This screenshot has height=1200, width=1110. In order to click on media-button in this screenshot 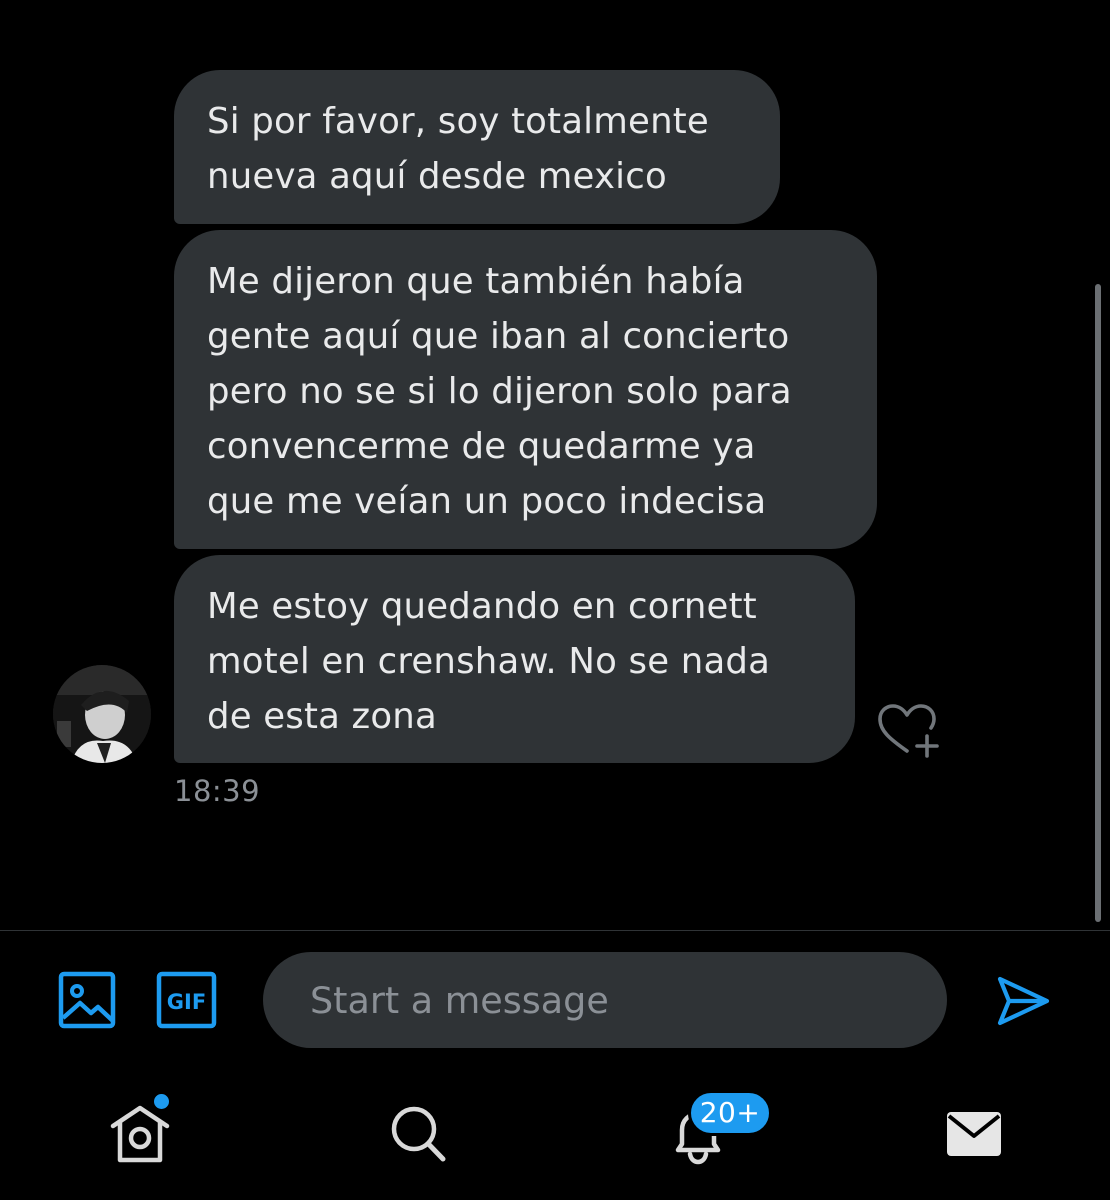, I will do `click(87, 1000)`.